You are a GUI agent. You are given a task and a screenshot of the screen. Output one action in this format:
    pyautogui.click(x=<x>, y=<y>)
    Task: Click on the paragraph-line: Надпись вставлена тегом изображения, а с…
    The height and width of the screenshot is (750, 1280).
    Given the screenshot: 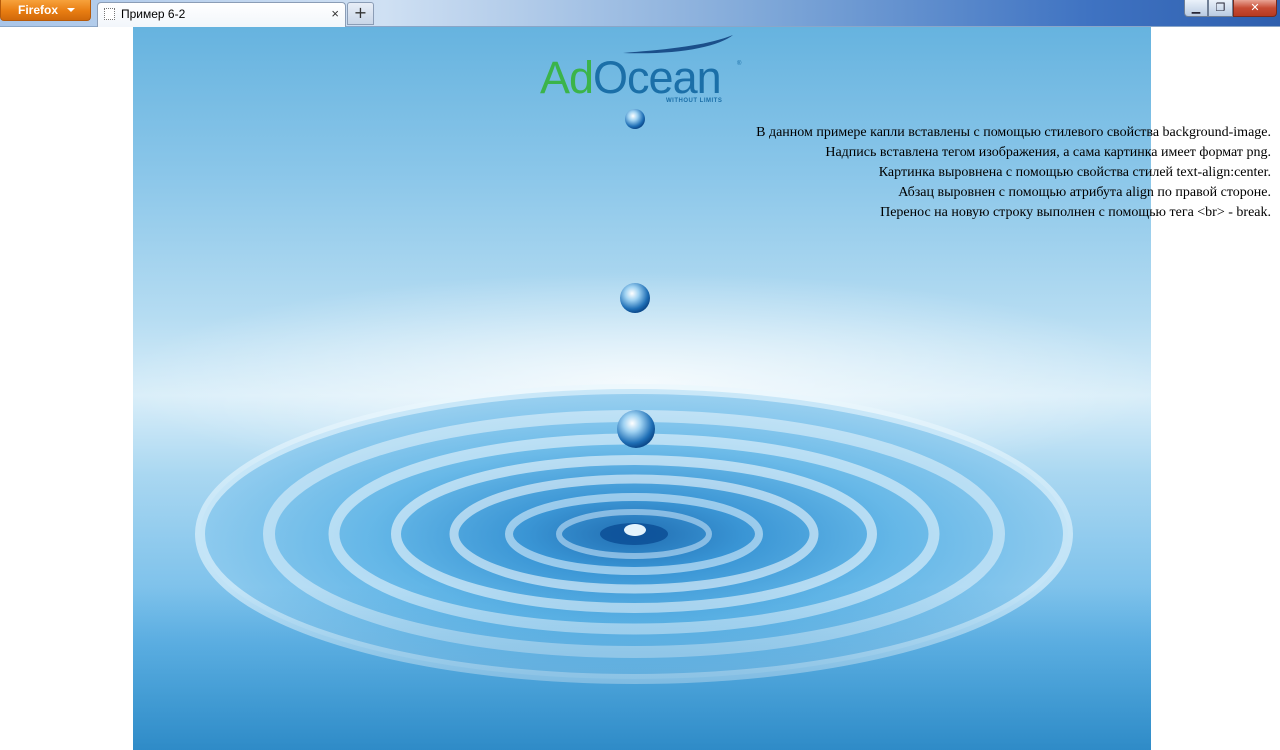 What is the action you would take?
    pyautogui.click(x=1048, y=152)
    